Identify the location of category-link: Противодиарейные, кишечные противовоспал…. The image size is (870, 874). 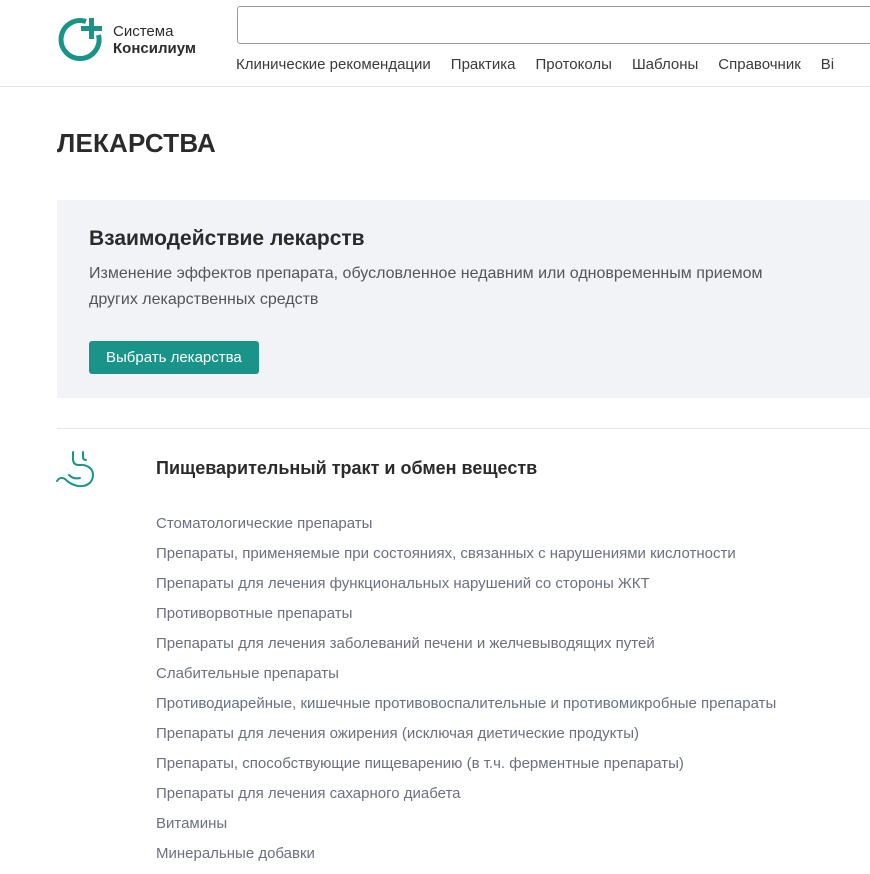
(466, 703).